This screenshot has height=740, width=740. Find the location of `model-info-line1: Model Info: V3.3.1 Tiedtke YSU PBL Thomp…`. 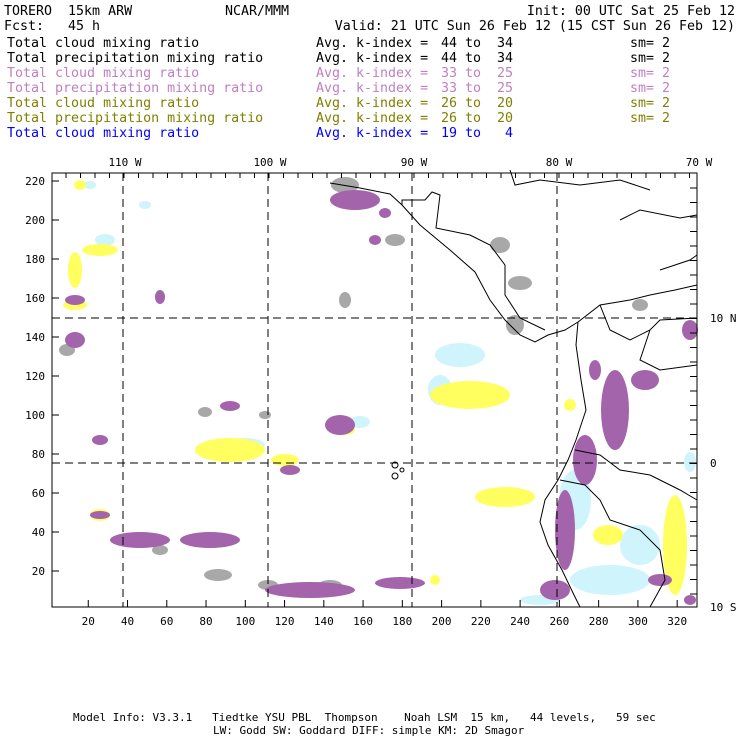

model-info-line1: Model Info: V3.3.1 Tiedtke YSU PBL Thomp… is located at coordinates (364, 717).